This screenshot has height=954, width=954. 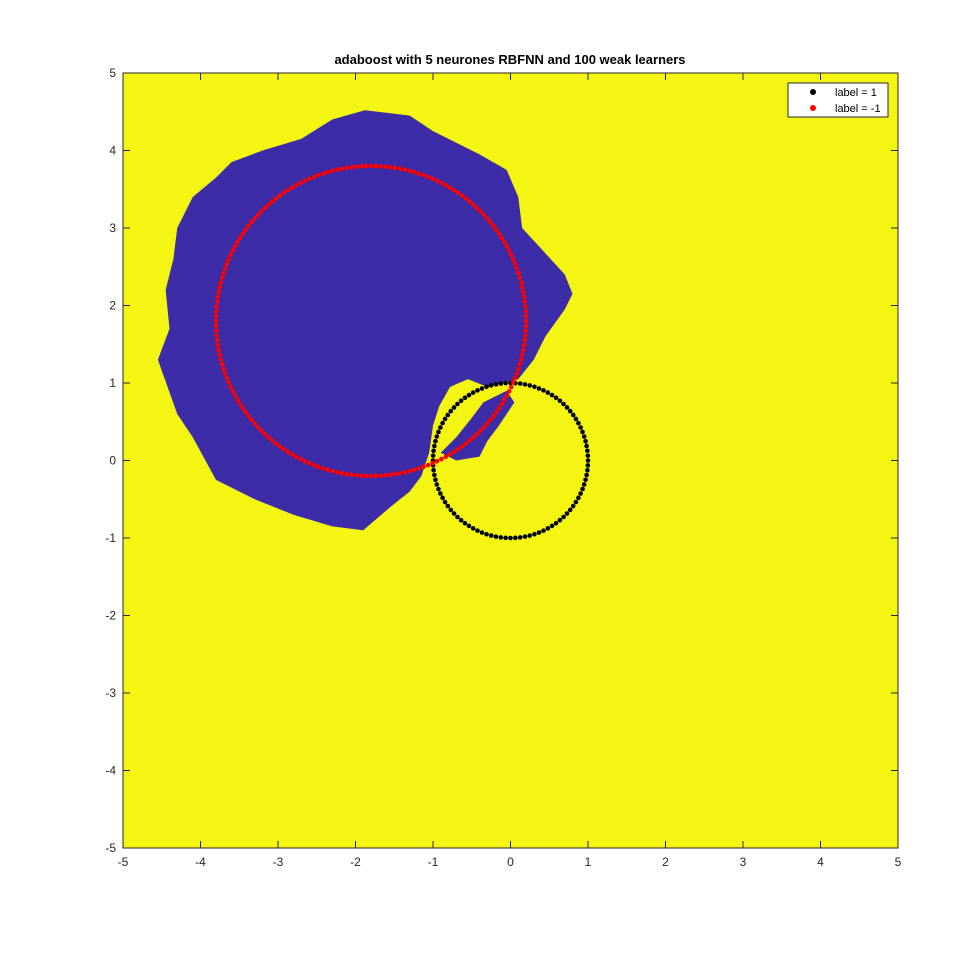 What do you see at coordinates (898, 862) in the screenshot?
I see `x-tick-label: 5` at bounding box center [898, 862].